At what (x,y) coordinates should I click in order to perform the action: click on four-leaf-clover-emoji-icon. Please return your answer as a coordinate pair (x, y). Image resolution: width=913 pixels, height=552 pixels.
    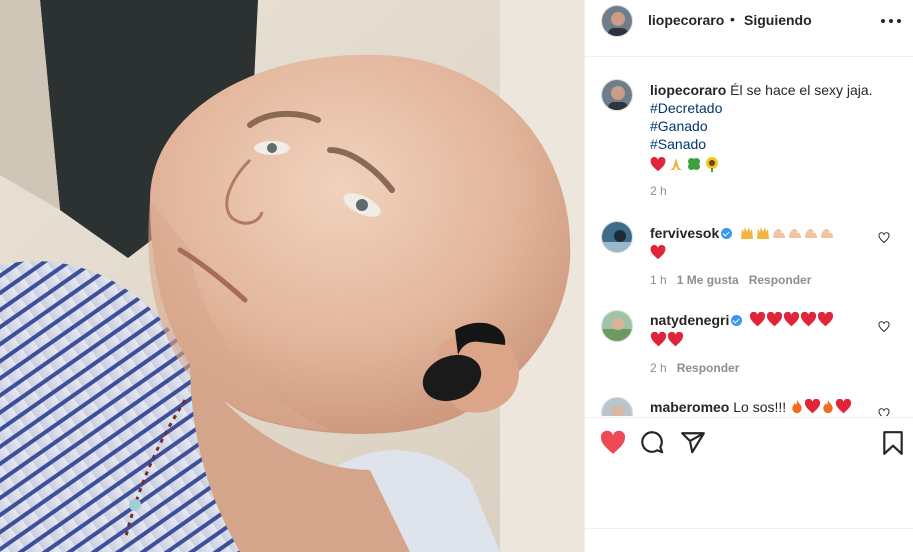
    Looking at the image, I should click on (694, 164).